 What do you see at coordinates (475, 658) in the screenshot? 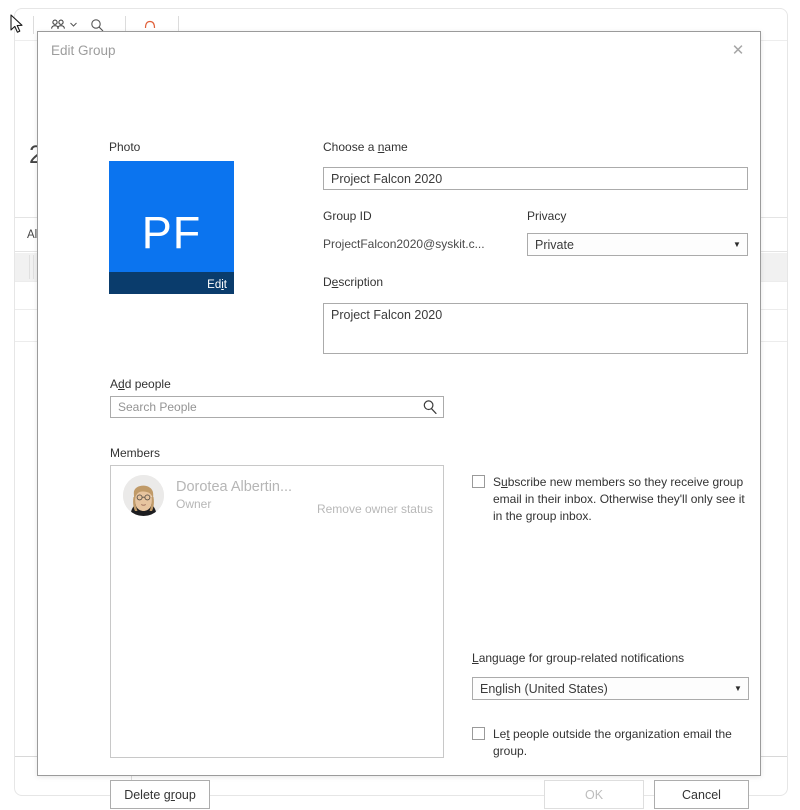
I see `language-label-accel: L` at bounding box center [475, 658].